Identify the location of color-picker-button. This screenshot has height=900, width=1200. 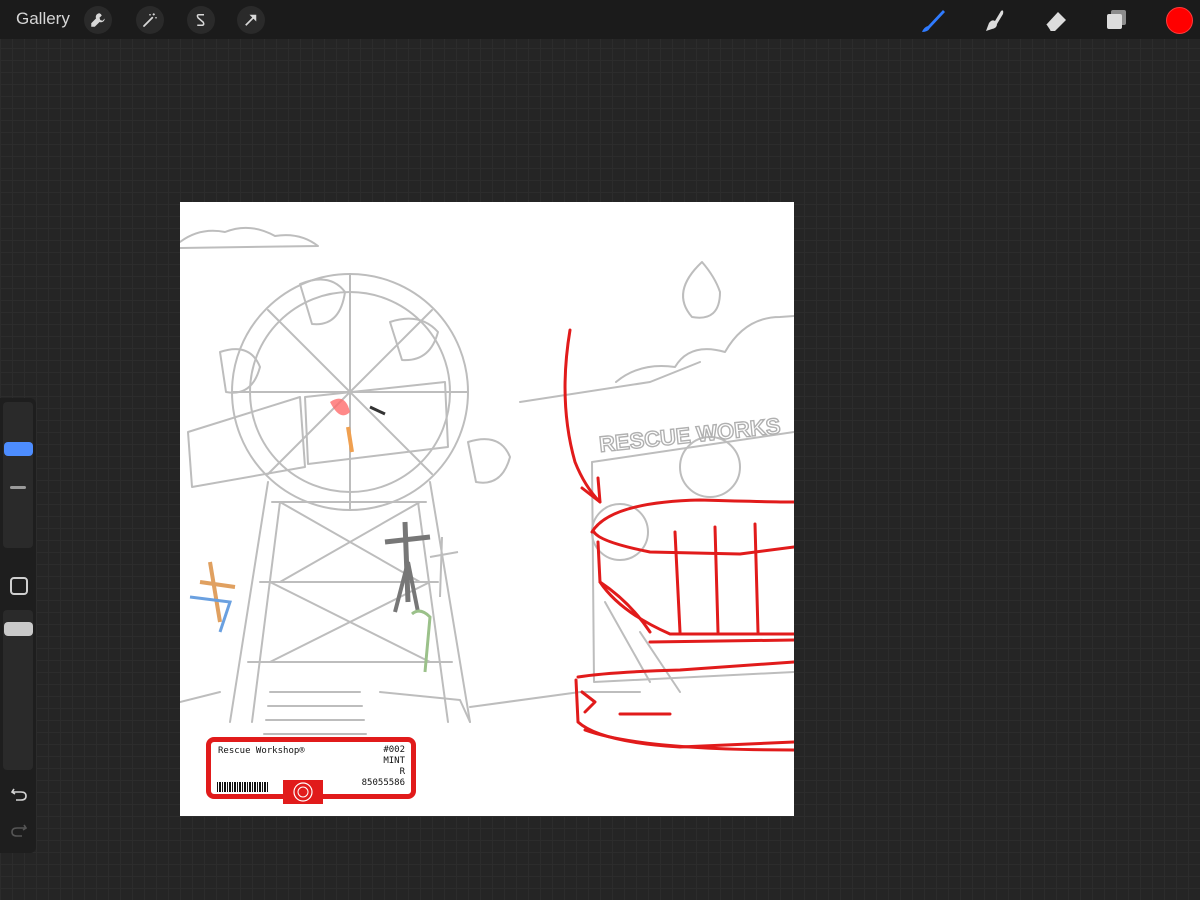
(1179, 20).